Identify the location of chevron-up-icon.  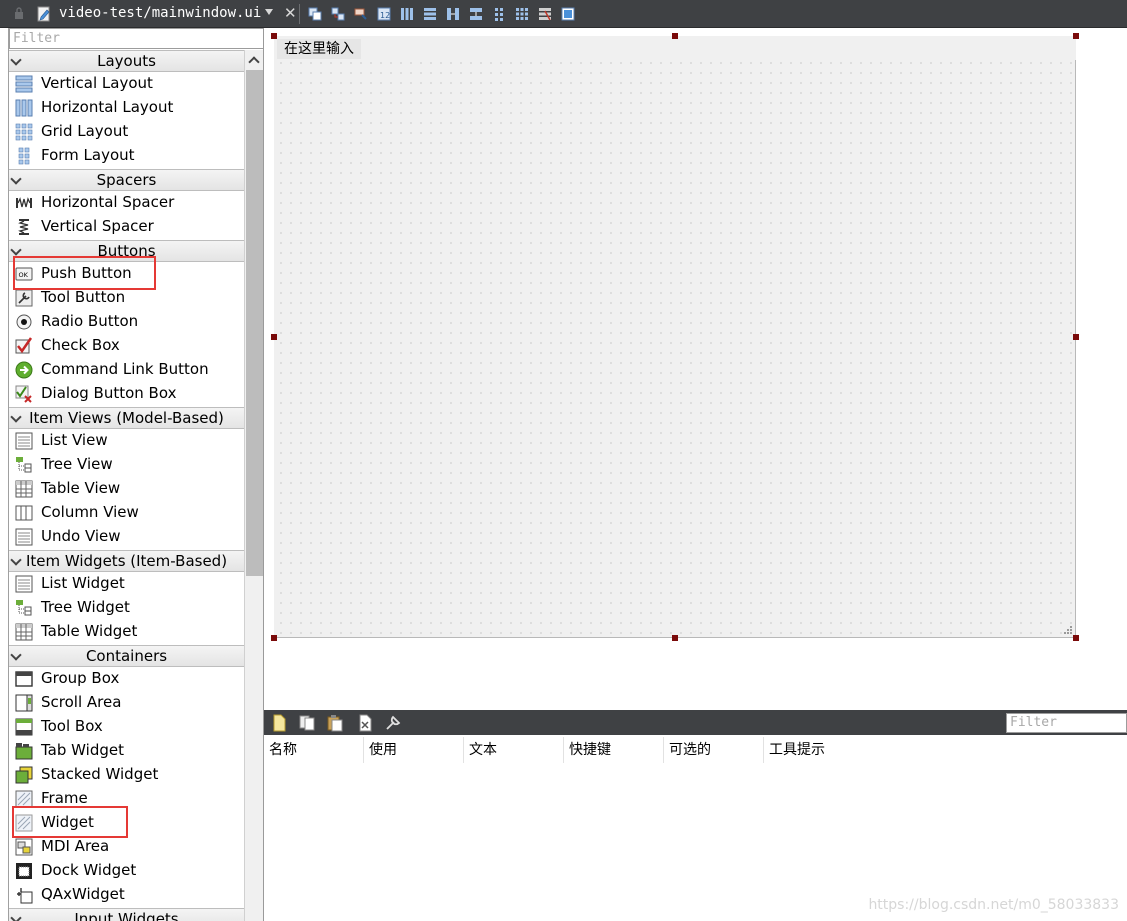
(254, 62).